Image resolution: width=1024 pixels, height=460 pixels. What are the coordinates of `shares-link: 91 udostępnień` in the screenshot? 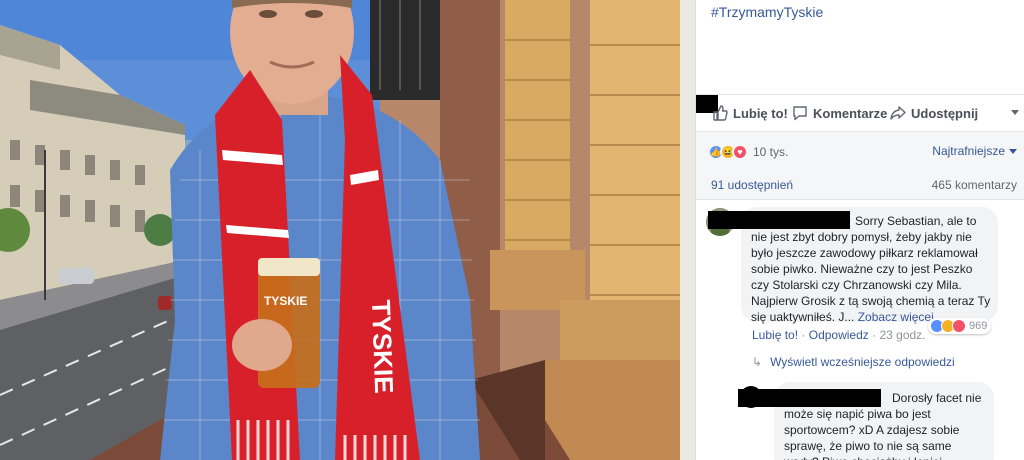 It's located at (752, 185).